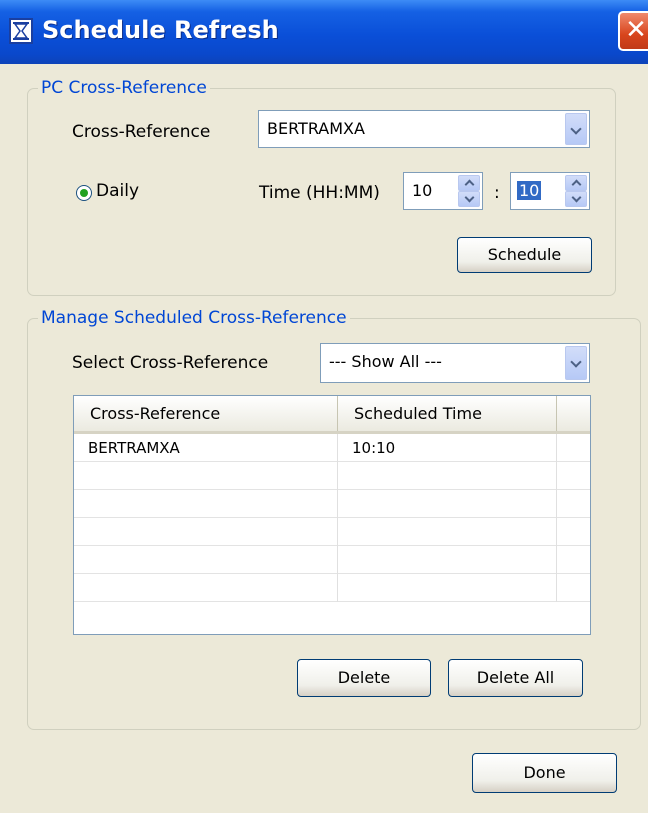 The width and height of the screenshot is (648, 813). Describe the element at coordinates (170, 363) in the screenshot. I see `select-cross-reference-label: Select Cross-Reference` at that location.